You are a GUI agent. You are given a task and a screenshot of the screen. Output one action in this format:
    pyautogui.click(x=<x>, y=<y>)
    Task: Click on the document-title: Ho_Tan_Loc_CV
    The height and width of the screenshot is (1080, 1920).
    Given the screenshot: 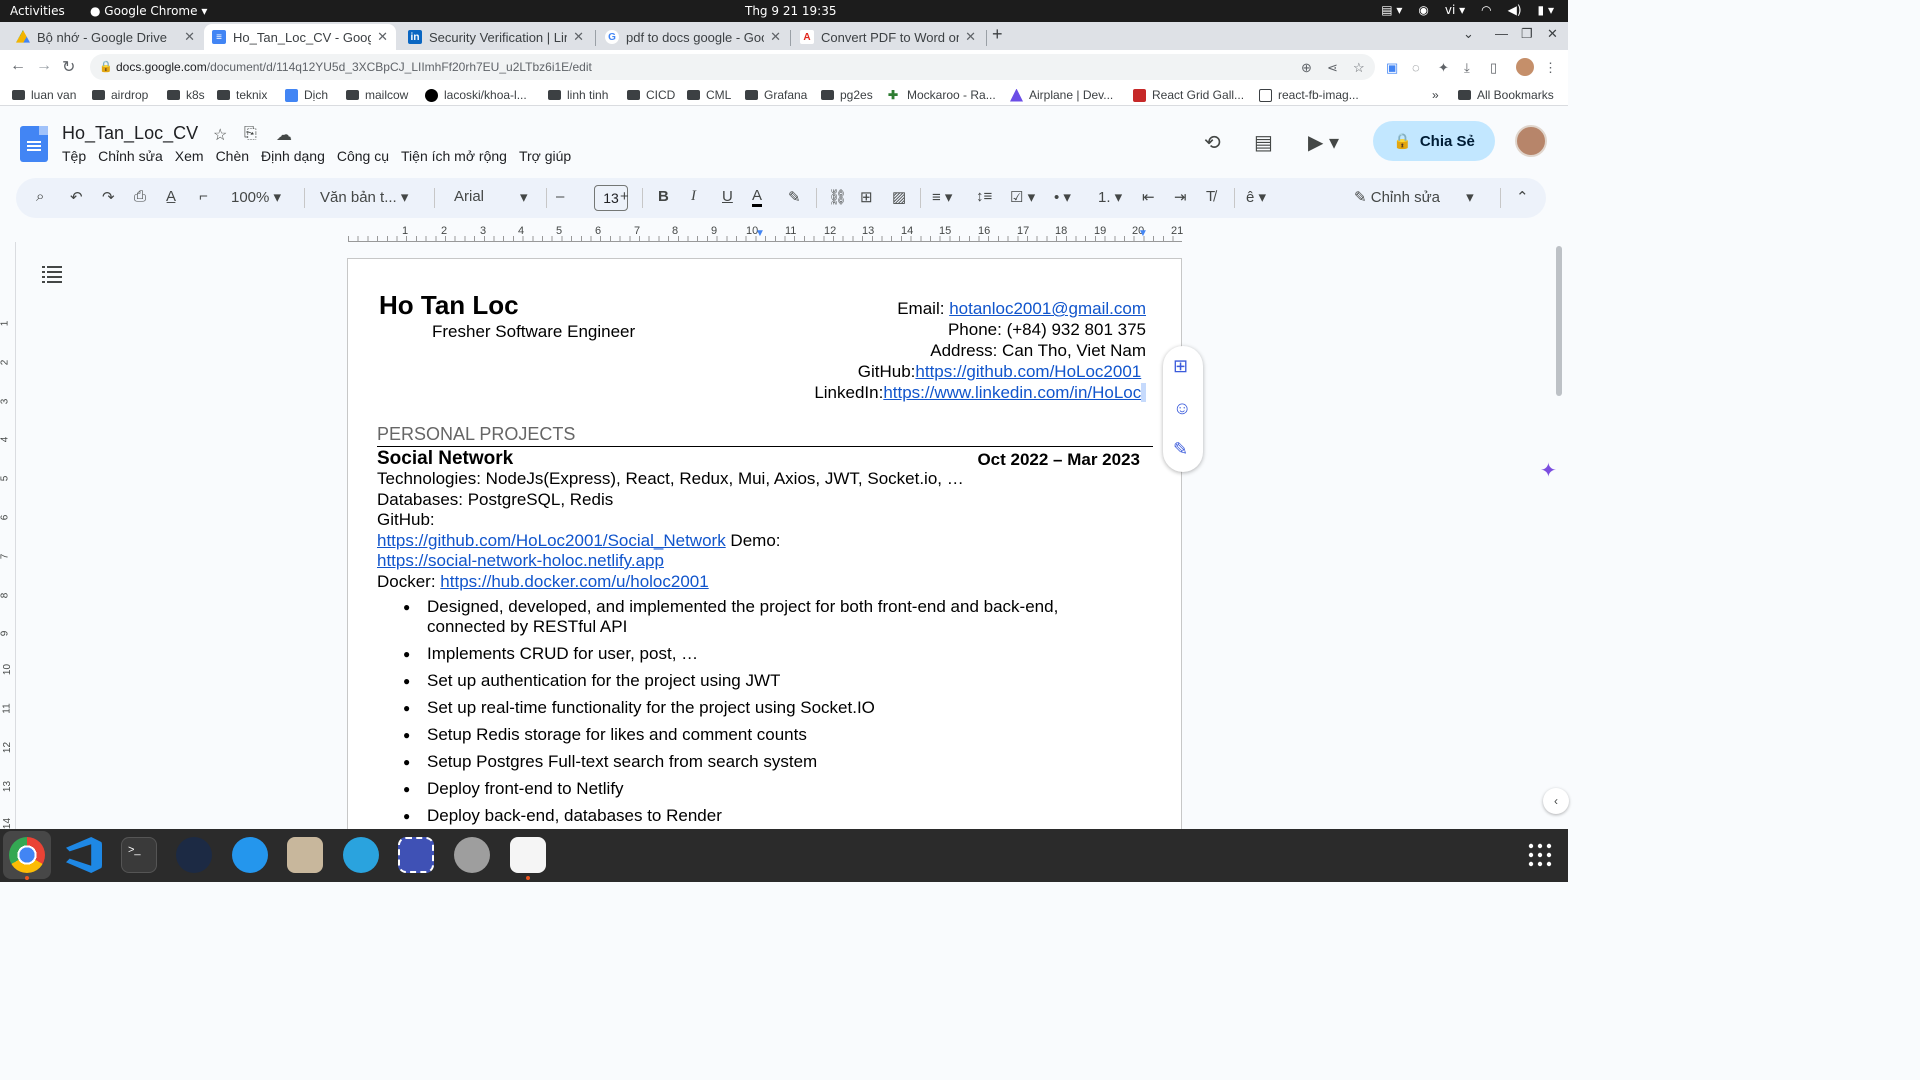 What is the action you would take?
    pyautogui.click(x=130, y=133)
    